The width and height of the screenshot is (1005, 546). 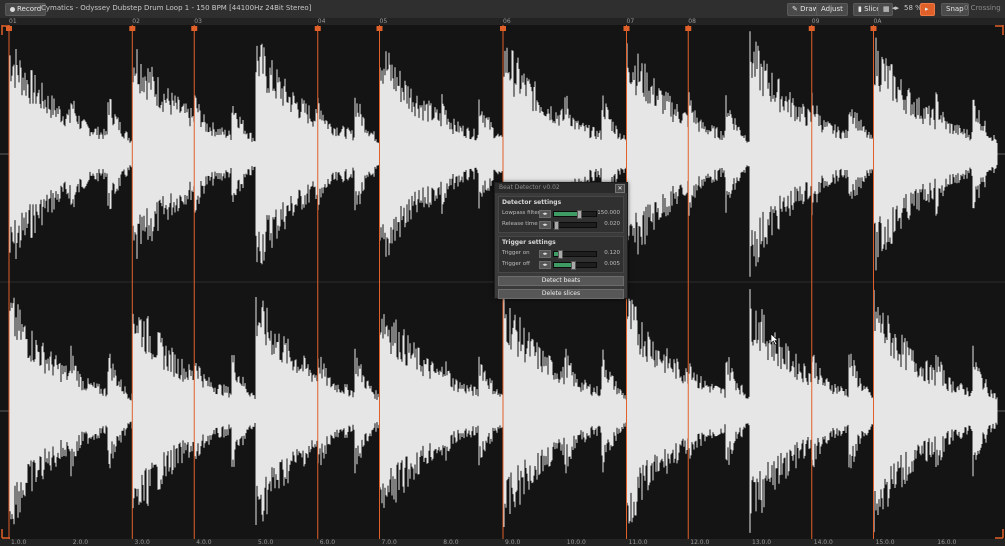 I want to click on dialog-titlebar: Beat Detector v0.02 ✕, so click(x=561, y=188).